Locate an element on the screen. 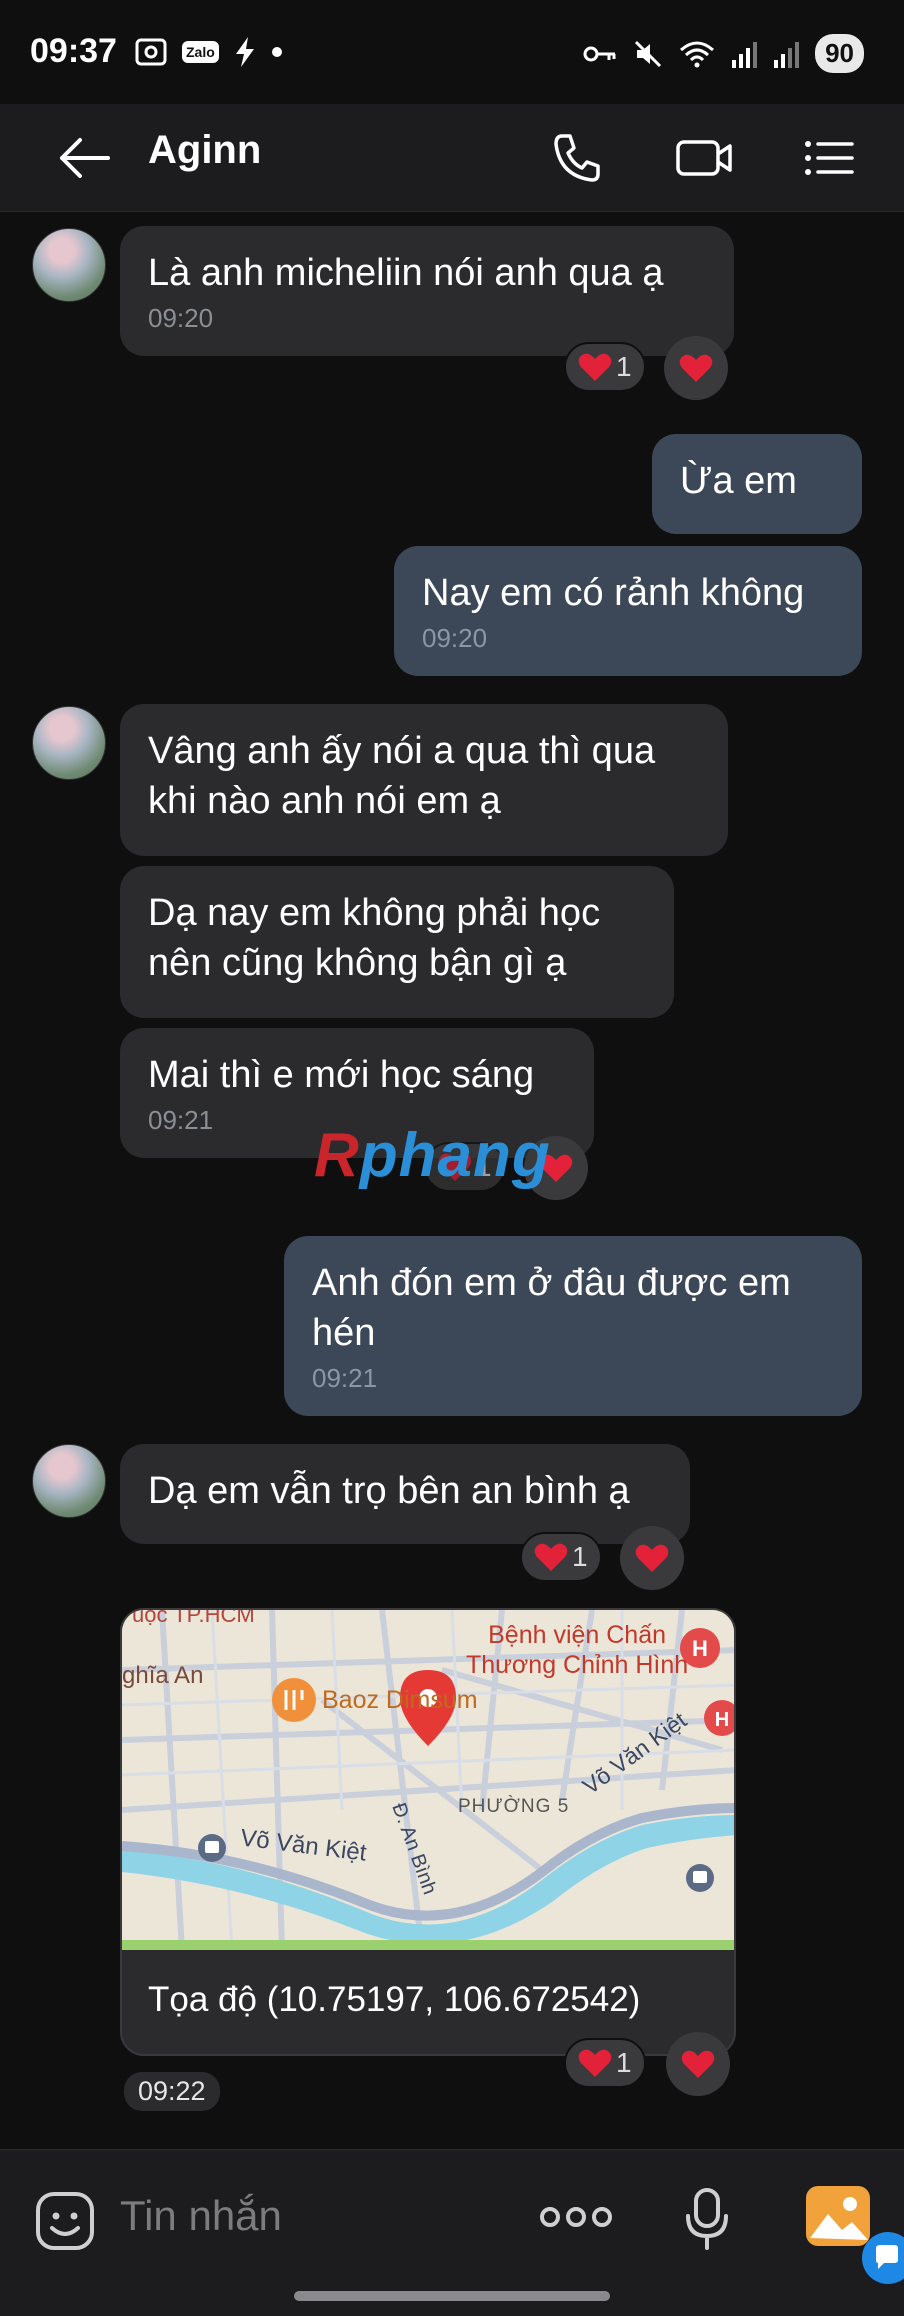 This screenshot has height=2316, width=904. status-icons-left: Zalo is located at coordinates (208, 52).